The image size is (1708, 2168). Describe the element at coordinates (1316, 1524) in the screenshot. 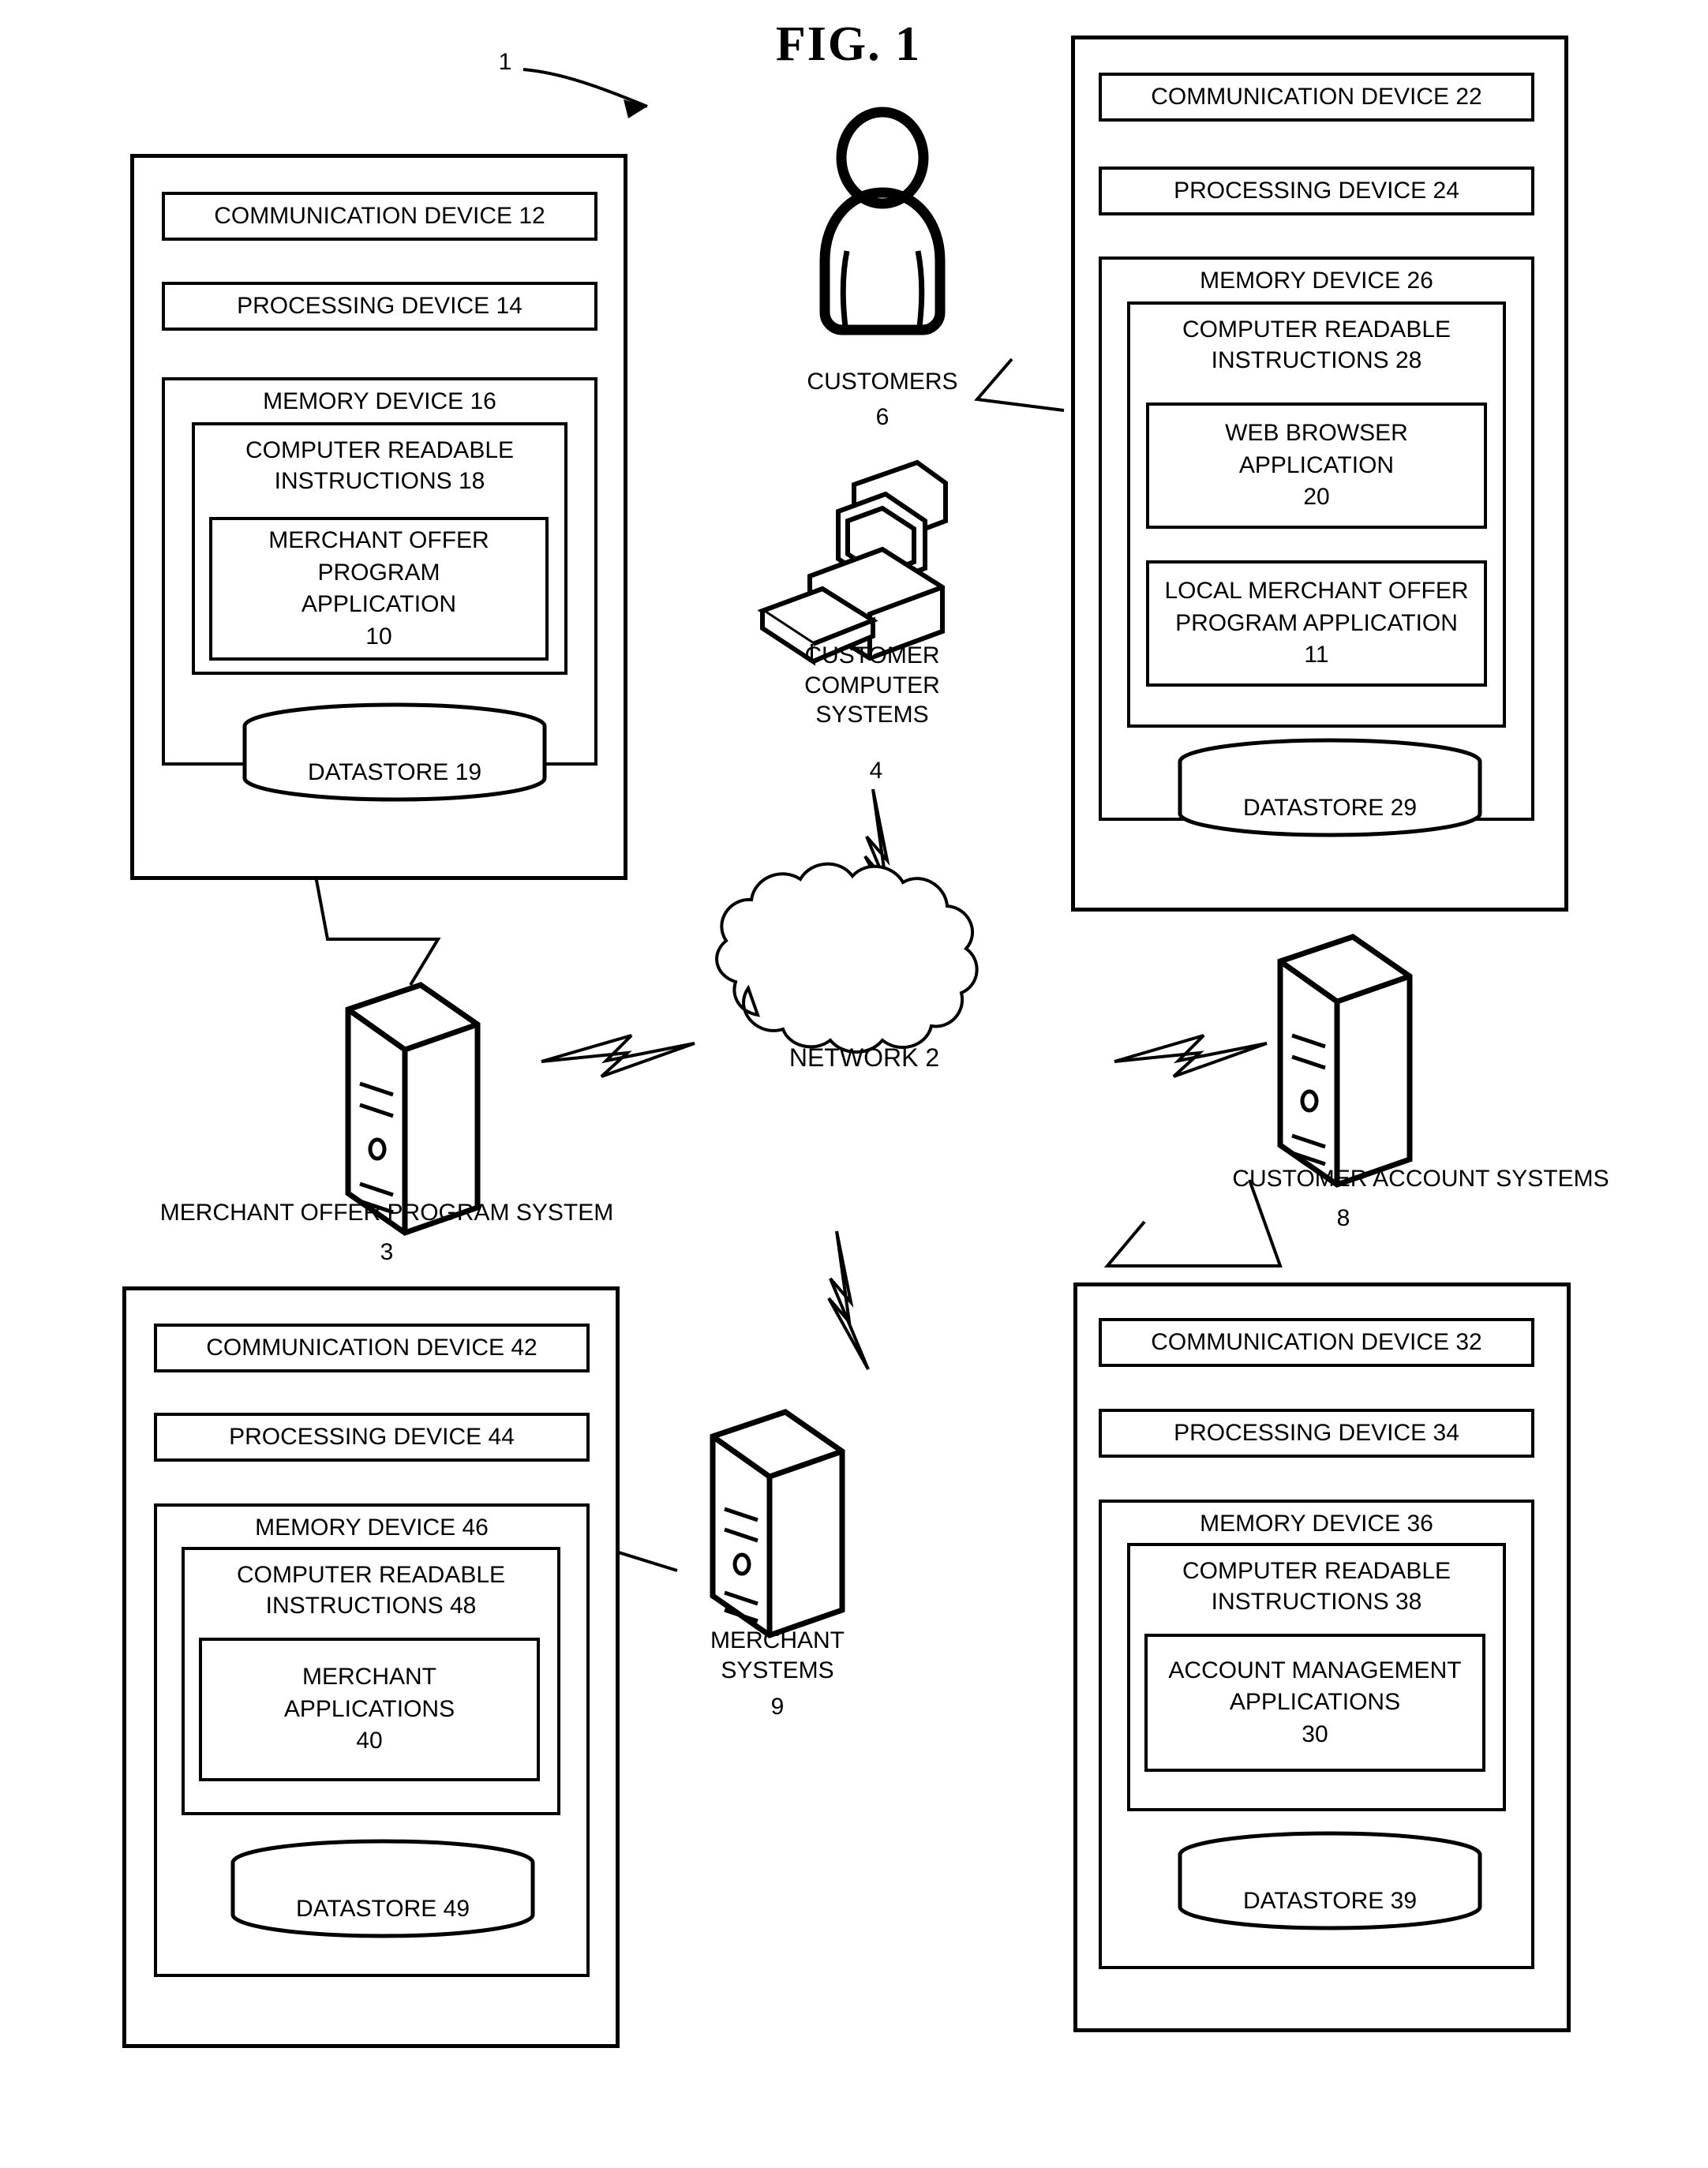

I see `memory-device-36-label: MEMORY DEVICE 36` at that location.